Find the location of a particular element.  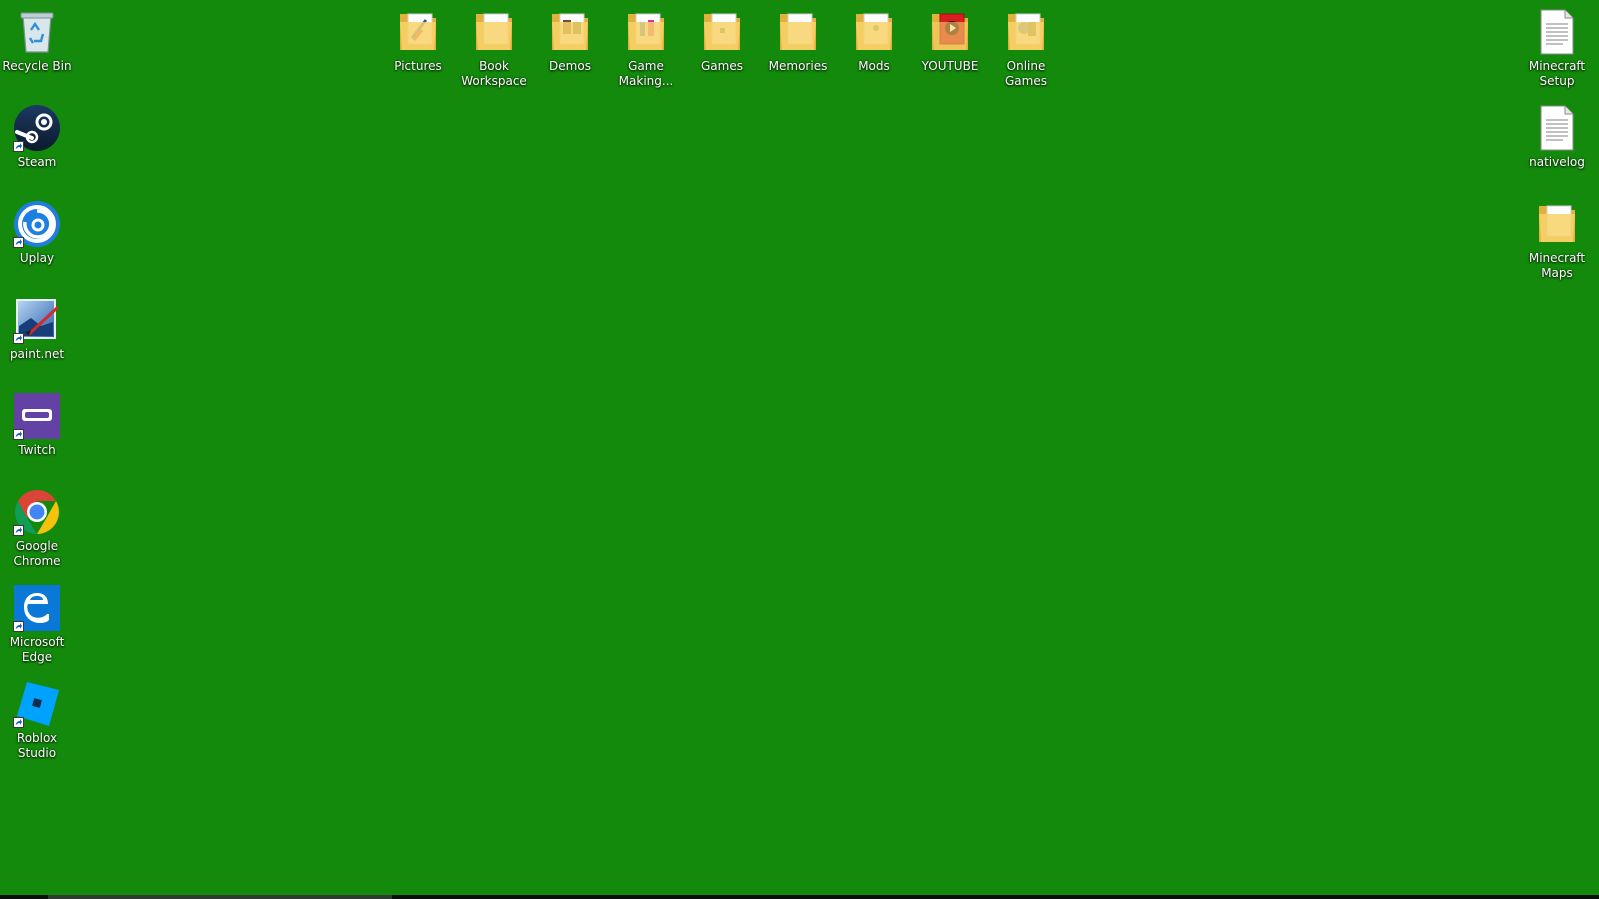

desktop-icon-paint-net: paint.net is located at coordinates (38, 329).